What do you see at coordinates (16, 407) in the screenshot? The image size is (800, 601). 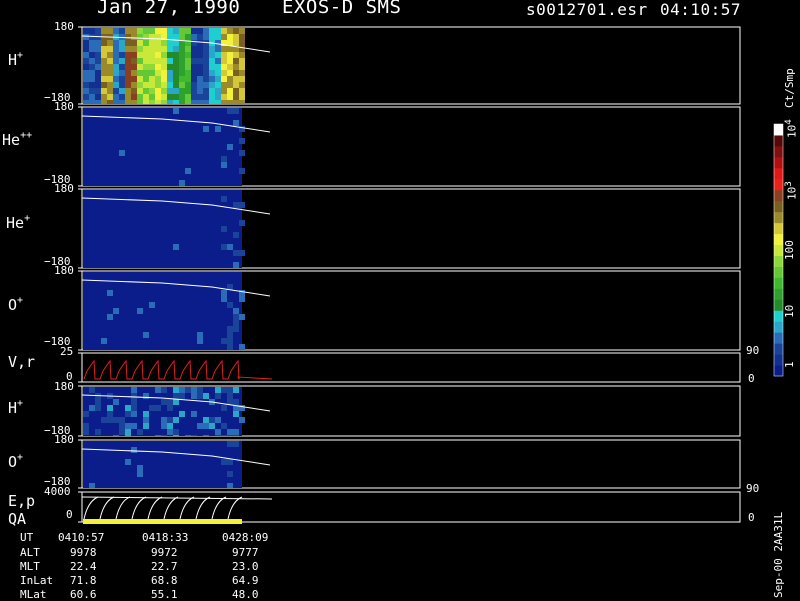 I see `panel-label-h2: H+` at bounding box center [16, 407].